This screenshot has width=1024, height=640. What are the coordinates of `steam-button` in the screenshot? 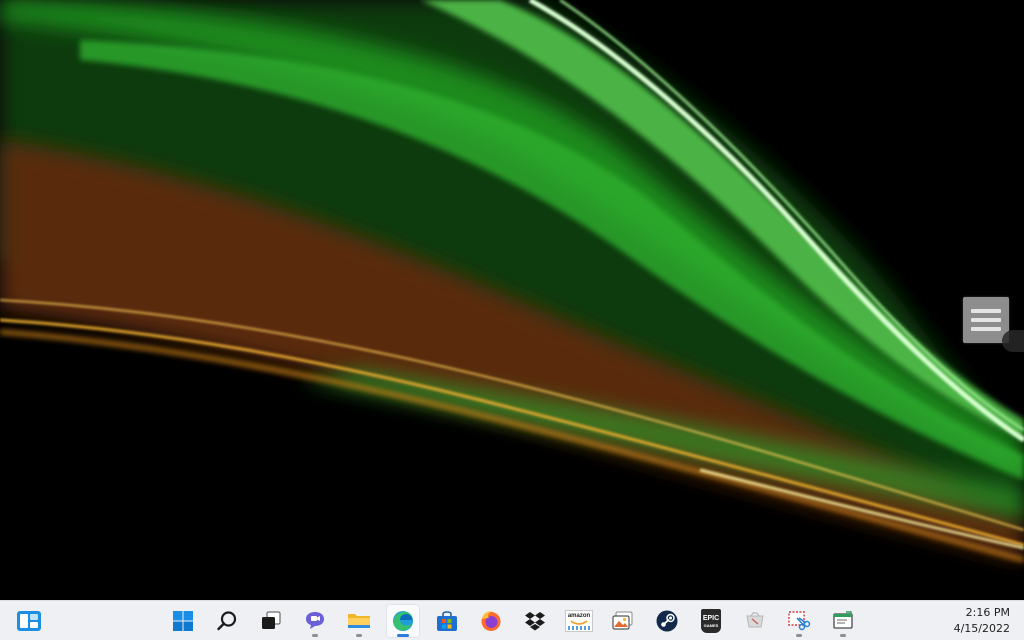 It's located at (667, 621).